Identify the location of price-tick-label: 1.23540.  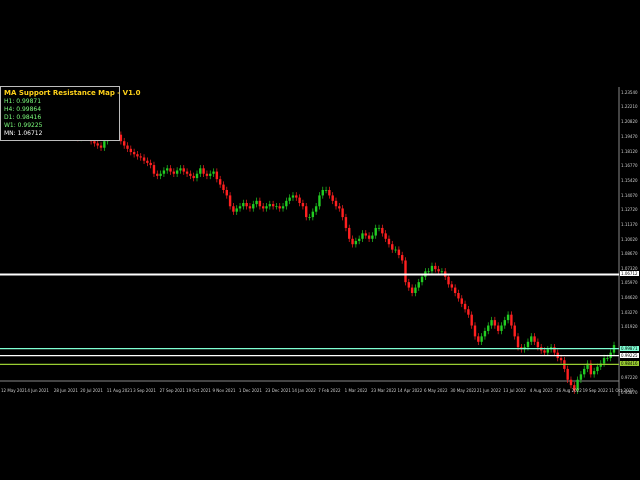
(629, 92).